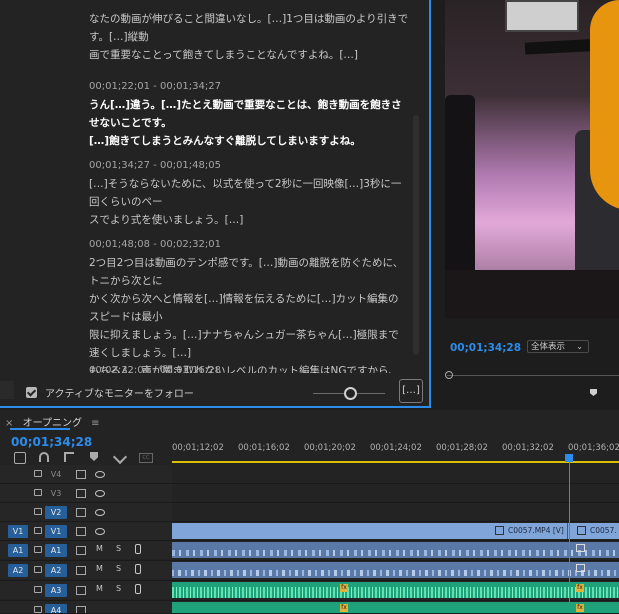 The image size is (619, 614). Describe the element at coordinates (95, 423) in the screenshot. I see `menu-icon: ≡` at that location.